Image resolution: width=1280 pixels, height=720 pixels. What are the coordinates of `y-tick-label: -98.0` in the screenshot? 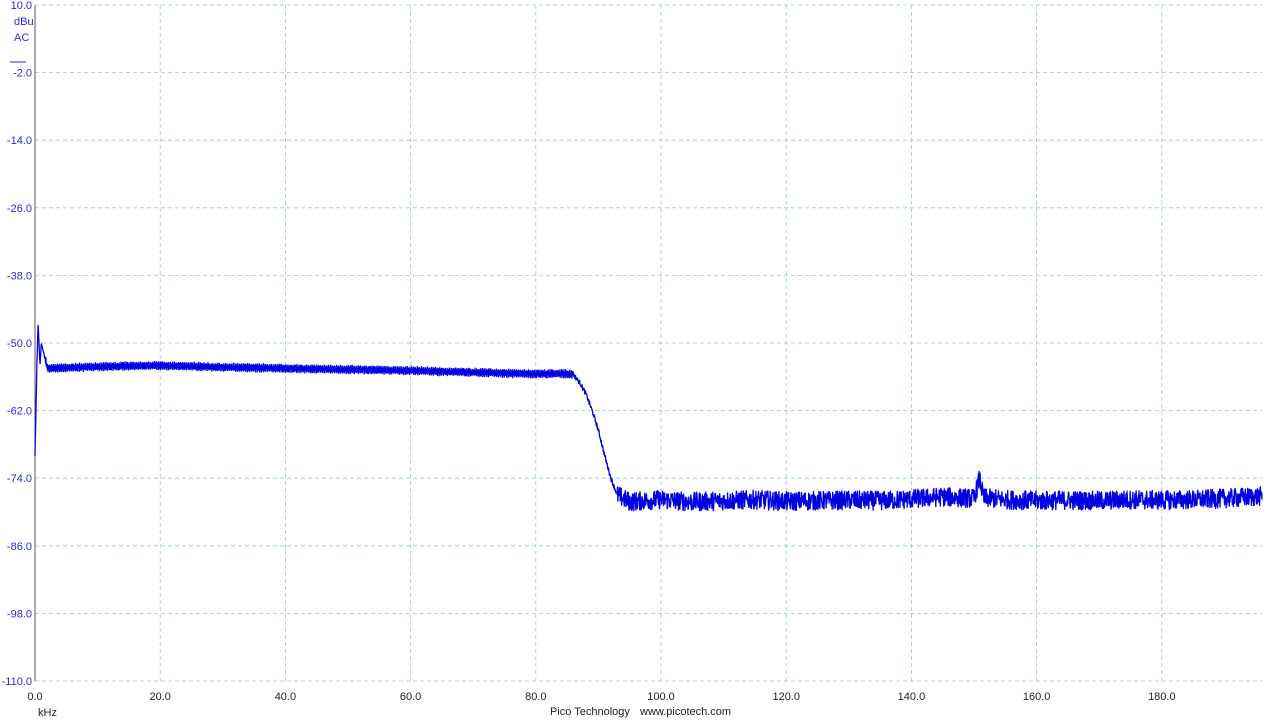 It's located at (19, 614).